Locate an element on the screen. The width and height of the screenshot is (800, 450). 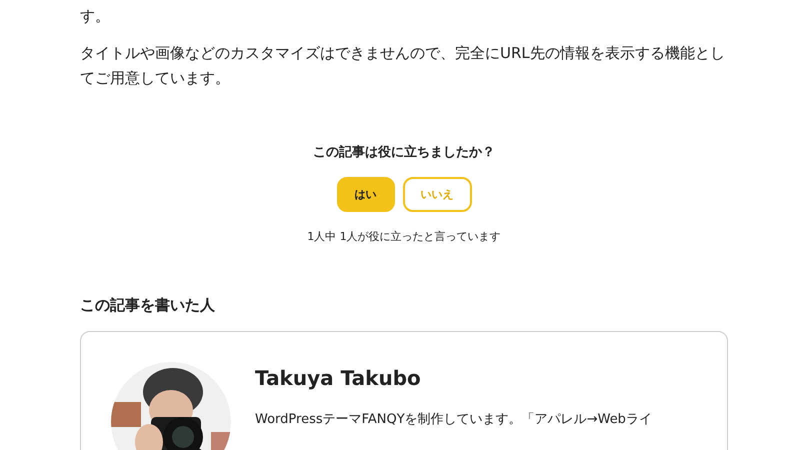
author-name: Takuya Takubo is located at coordinates (338, 378).